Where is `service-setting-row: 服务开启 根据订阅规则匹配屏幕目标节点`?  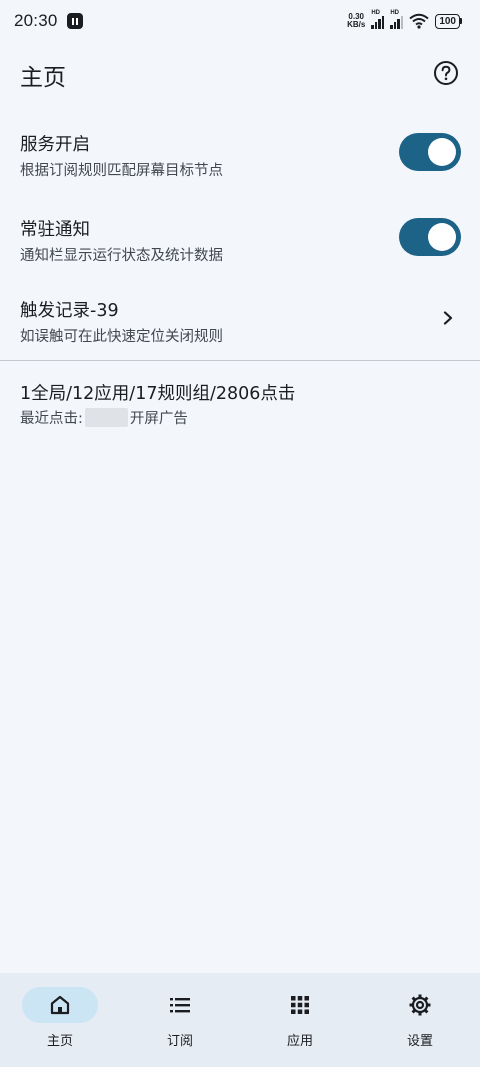
service-setting-row: 服务开启 根据订阅规则匹配屏幕目标节点 is located at coordinates (240, 156).